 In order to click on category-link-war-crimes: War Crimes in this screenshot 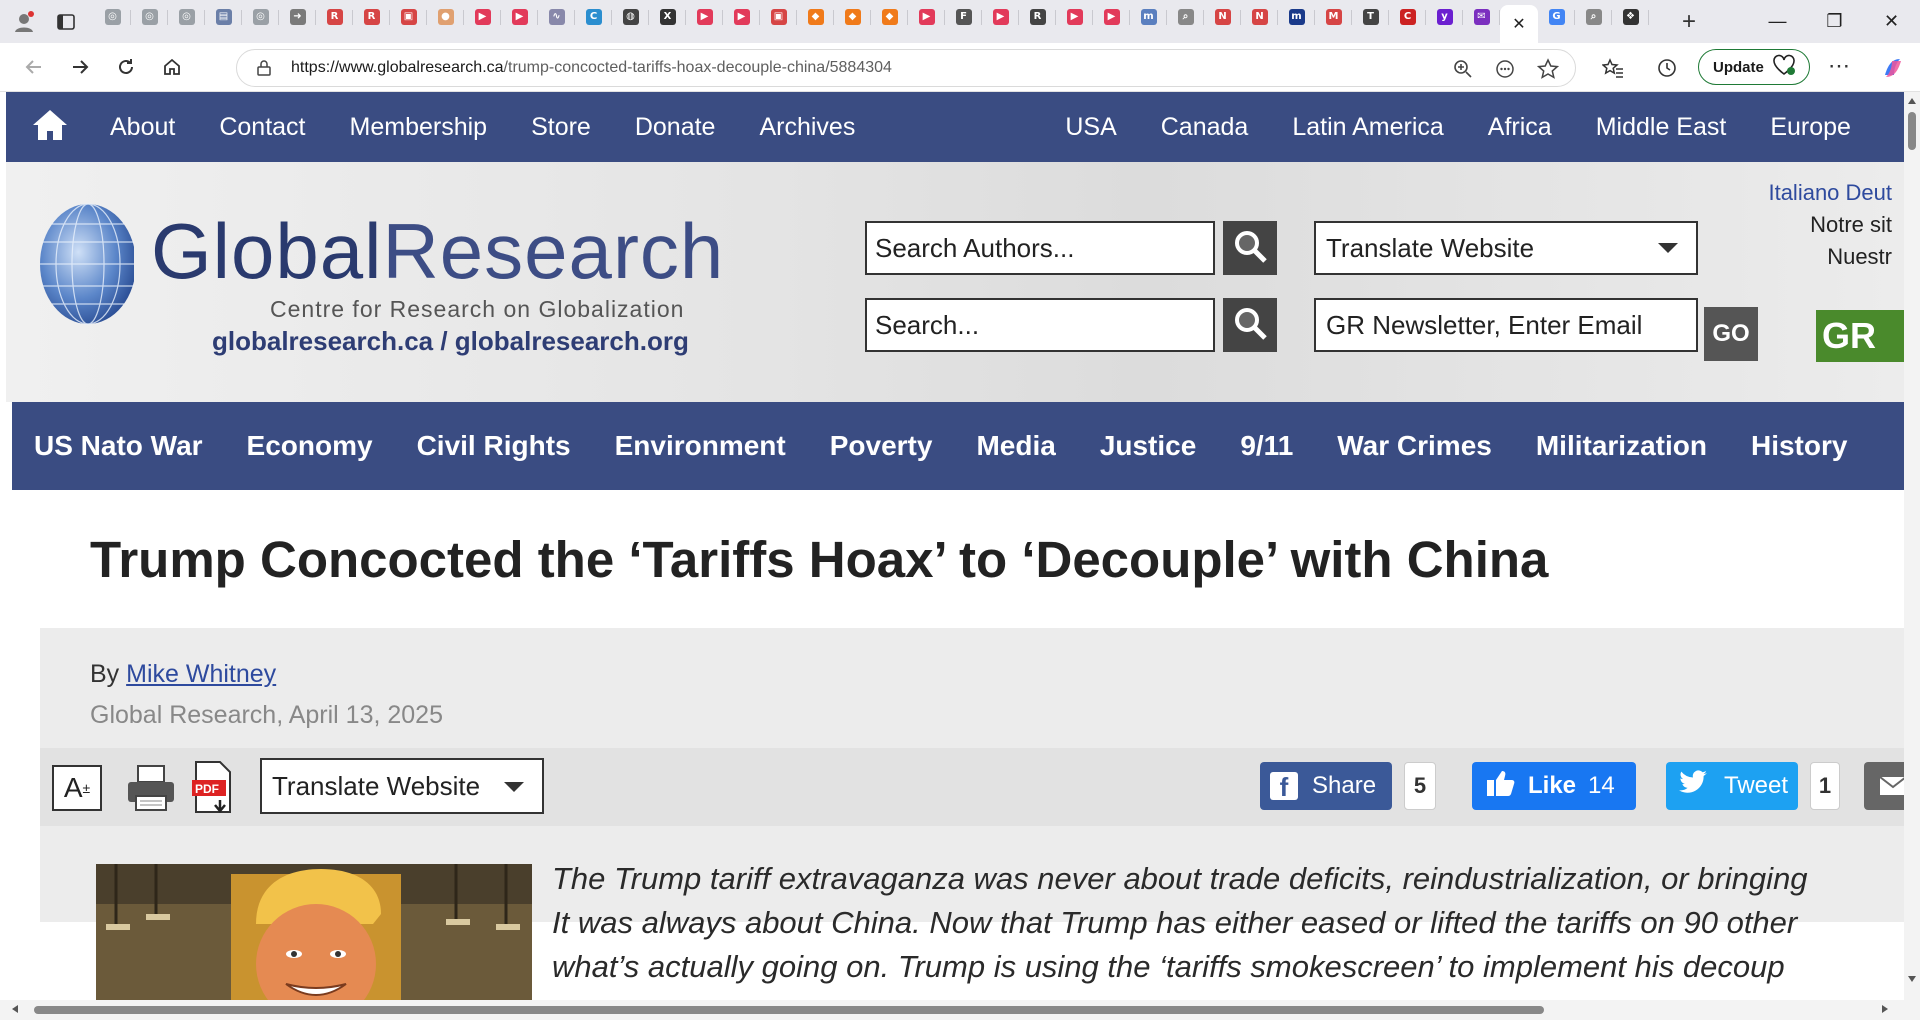, I will do `click(1414, 446)`.